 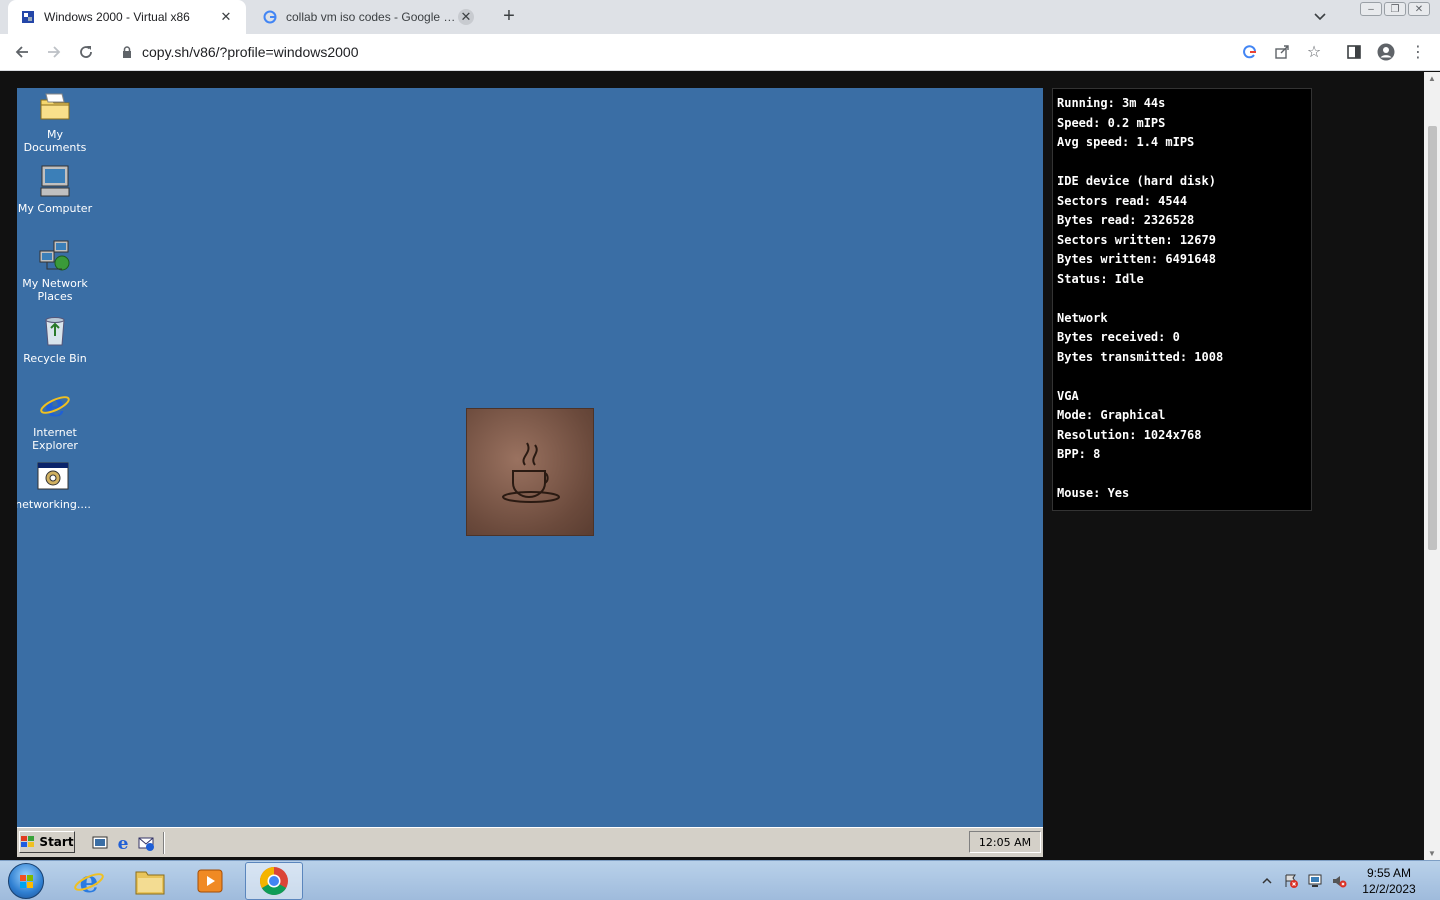 What do you see at coordinates (1320, 17) in the screenshot?
I see `tab-search-chevron-icon` at bounding box center [1320, 17].